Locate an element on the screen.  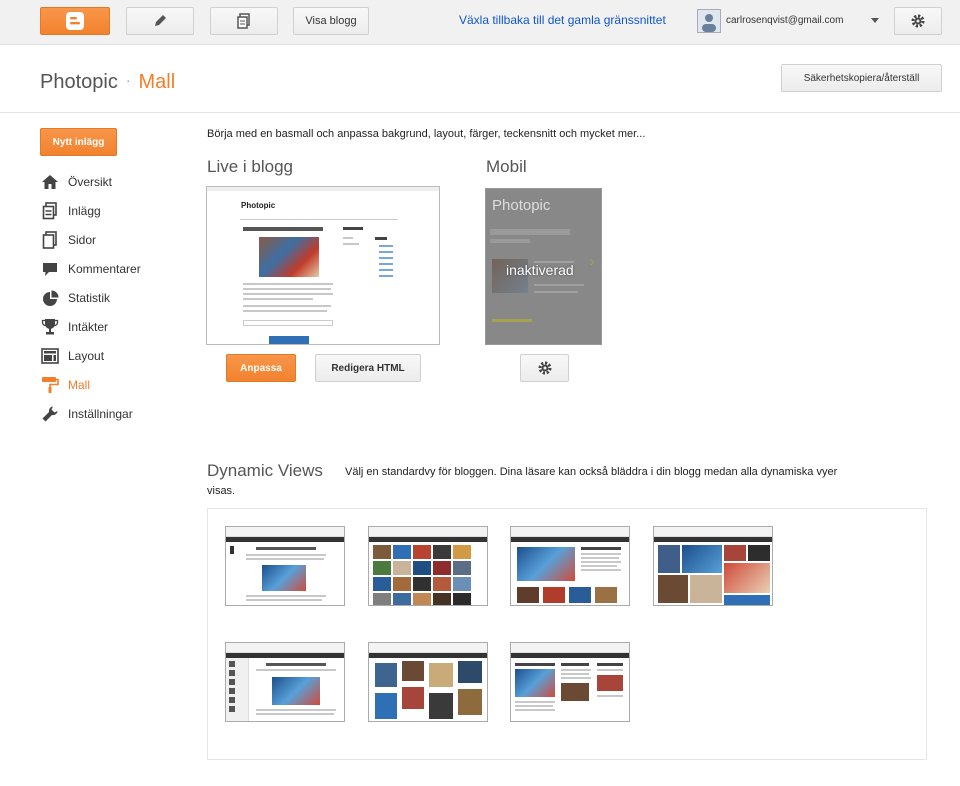
blogger-logo-button is located at coordinates (75, 21).